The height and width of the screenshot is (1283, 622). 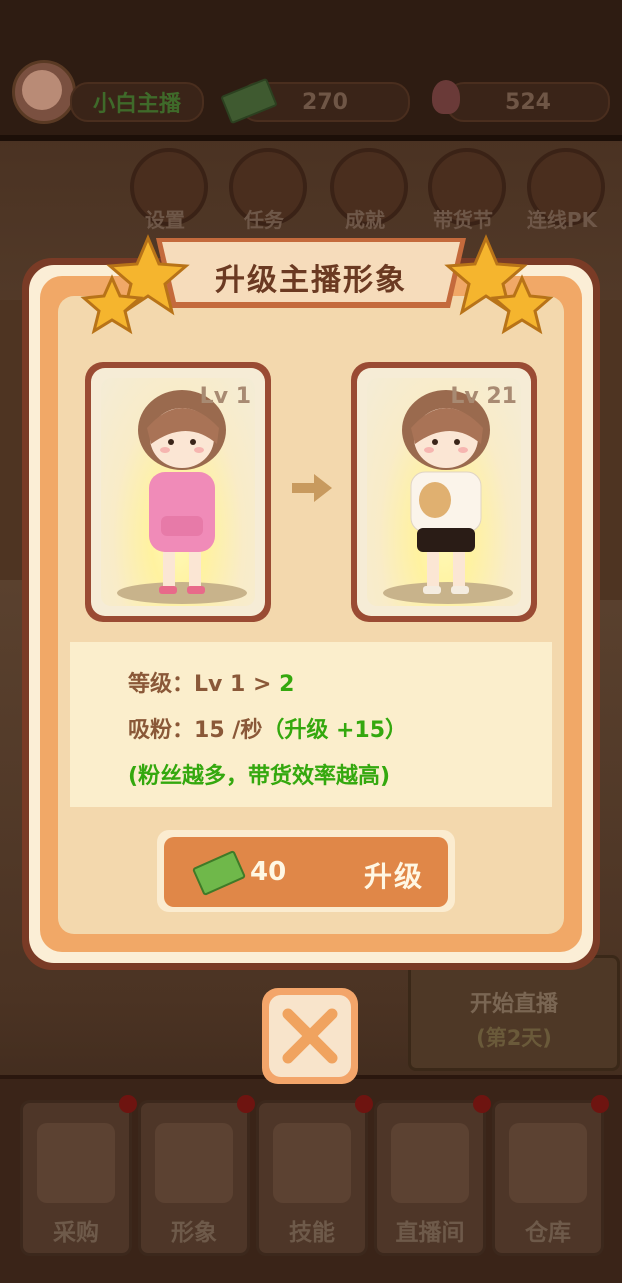 What do you see at coordinates (161, 684) in the screenshot?
I see `level-label: 等级：` at bounding box center [161, 684].